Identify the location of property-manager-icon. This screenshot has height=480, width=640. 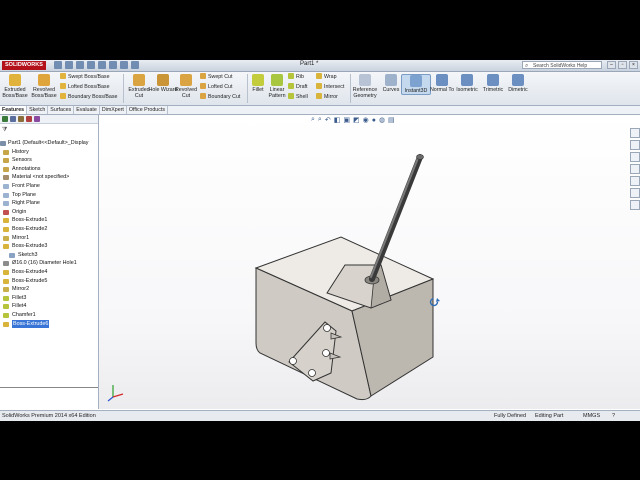
(13, 119).